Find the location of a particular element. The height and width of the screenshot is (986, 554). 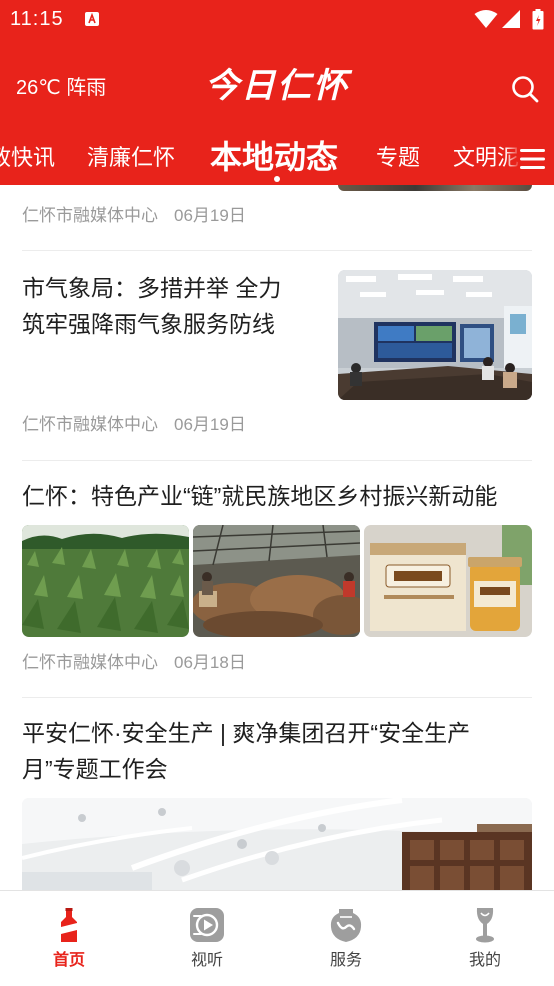

app-header: 26℃ 阵雨 今日仁怀 is located at coordinates (277, 86).